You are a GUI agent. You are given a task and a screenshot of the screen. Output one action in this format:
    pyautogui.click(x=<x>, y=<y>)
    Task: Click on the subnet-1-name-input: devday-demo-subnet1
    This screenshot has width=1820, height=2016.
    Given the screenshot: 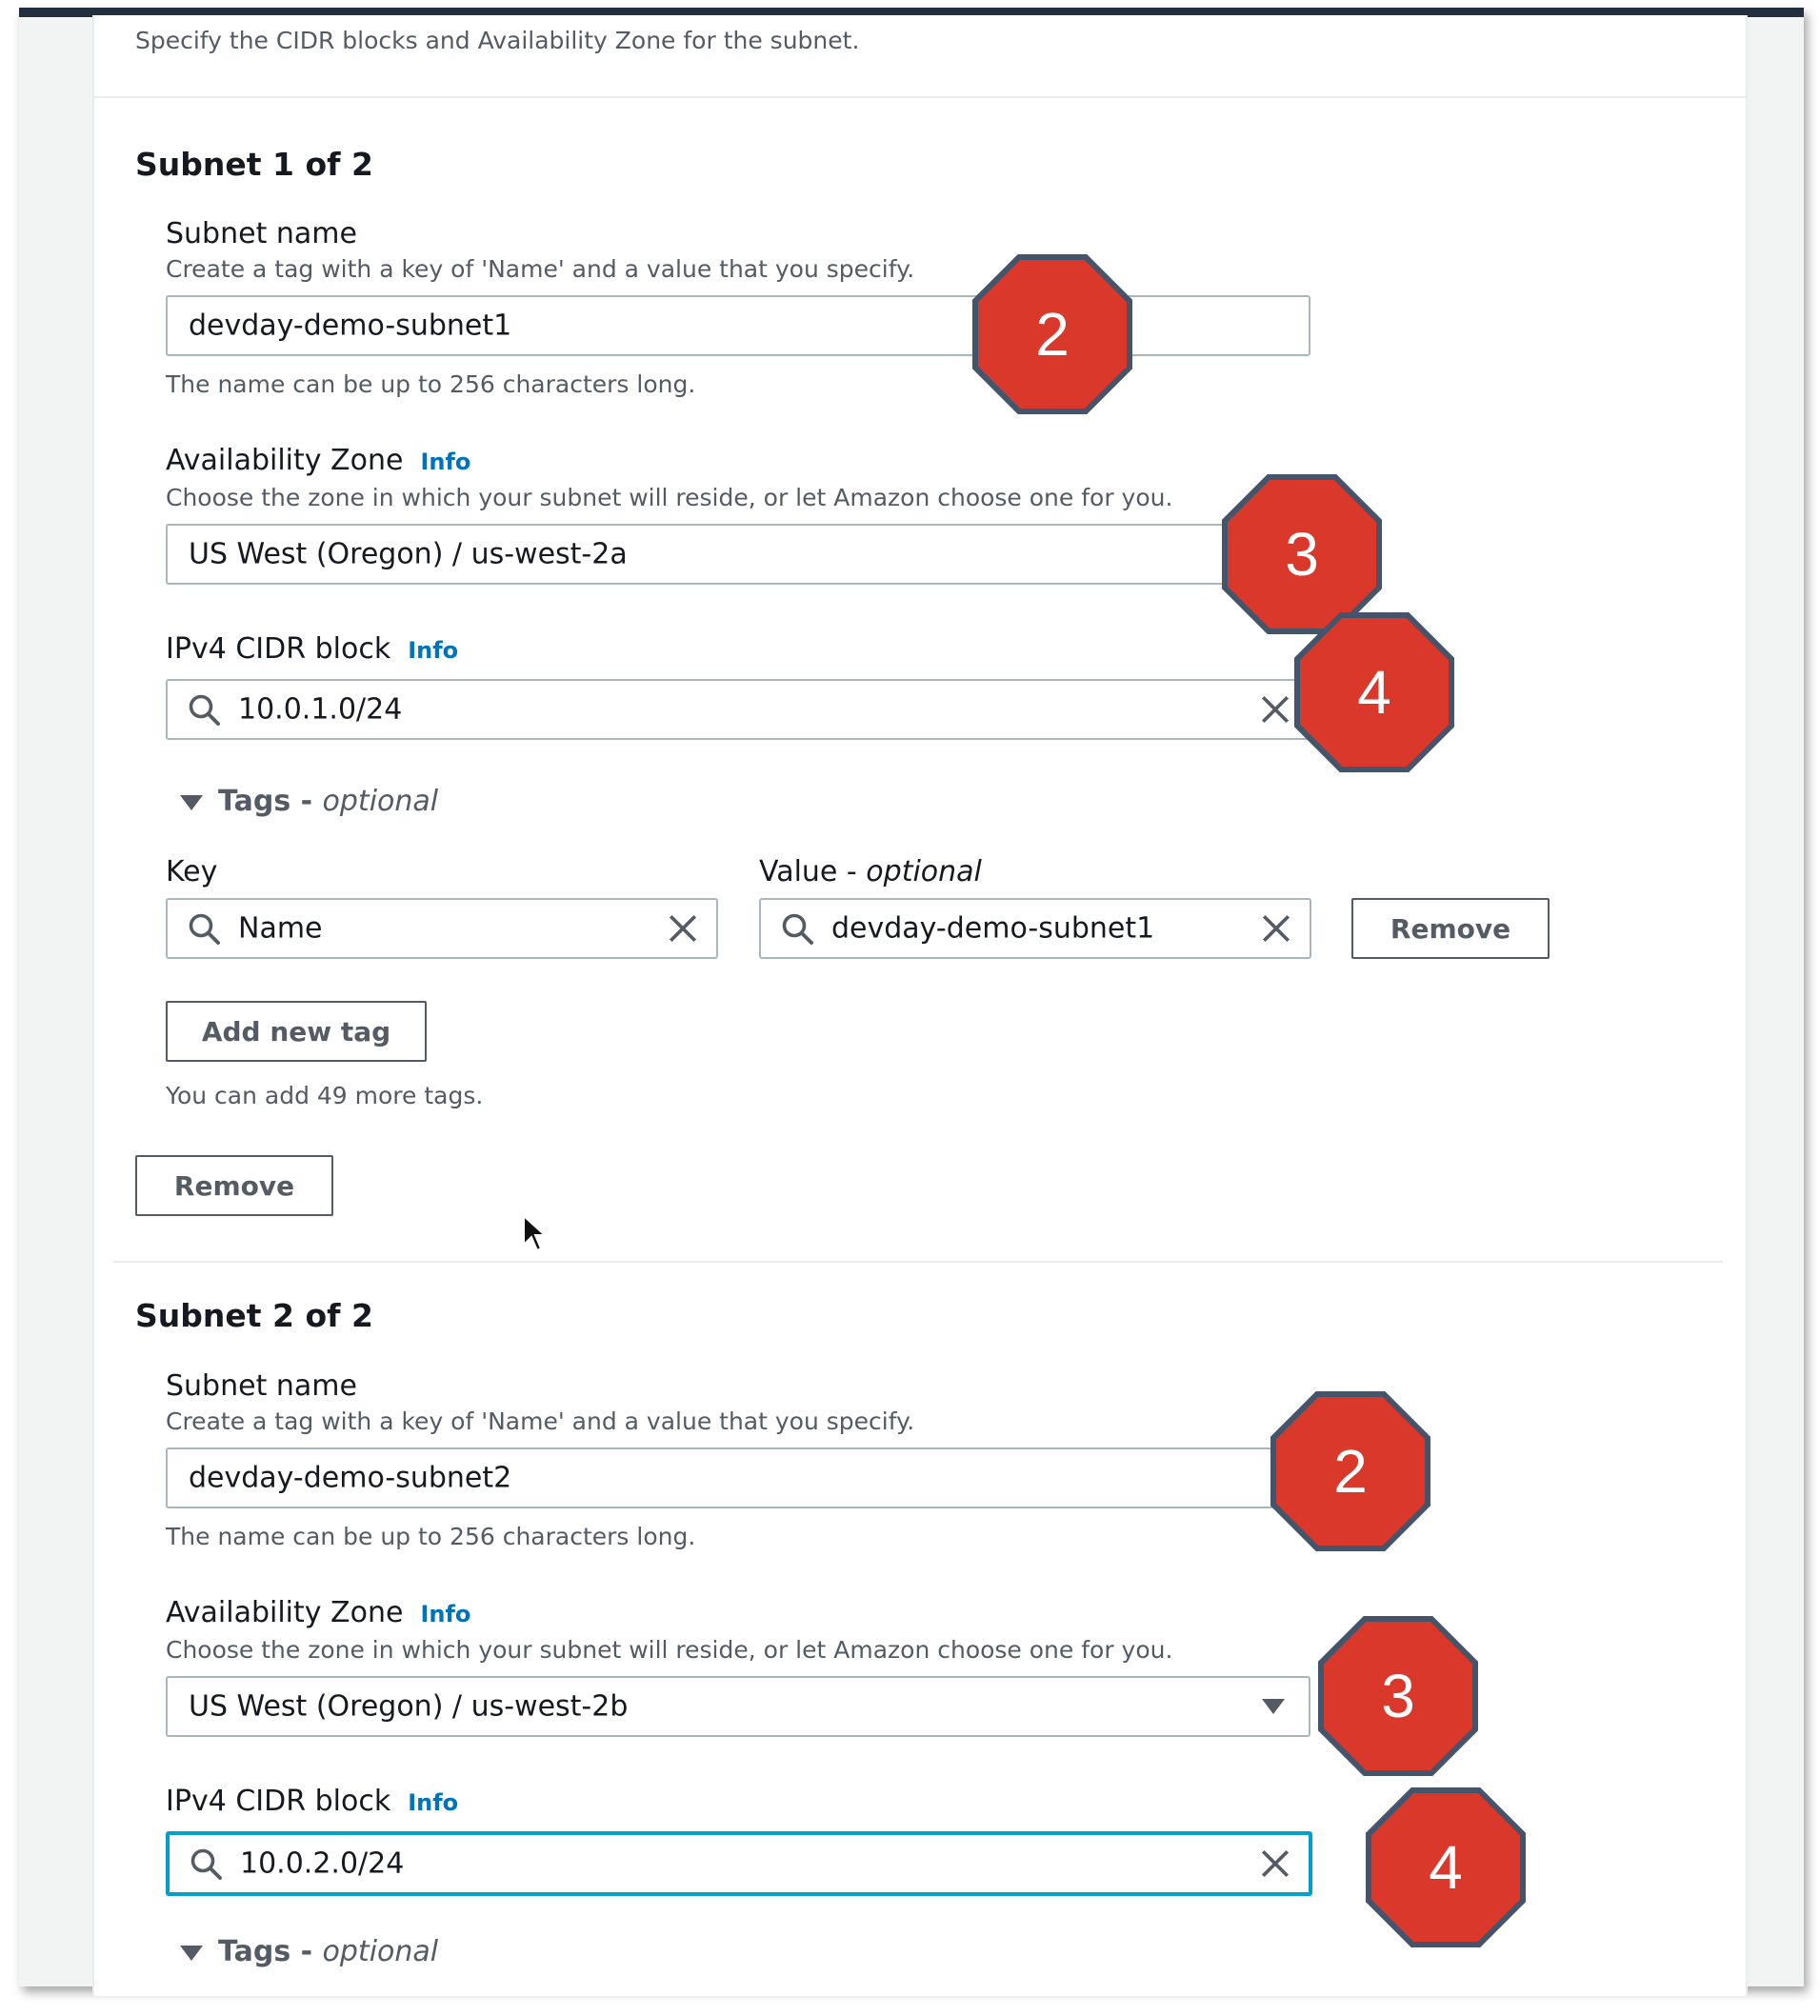 What is the action you would take?
    pyautogui.click(x=738, y=325)
    